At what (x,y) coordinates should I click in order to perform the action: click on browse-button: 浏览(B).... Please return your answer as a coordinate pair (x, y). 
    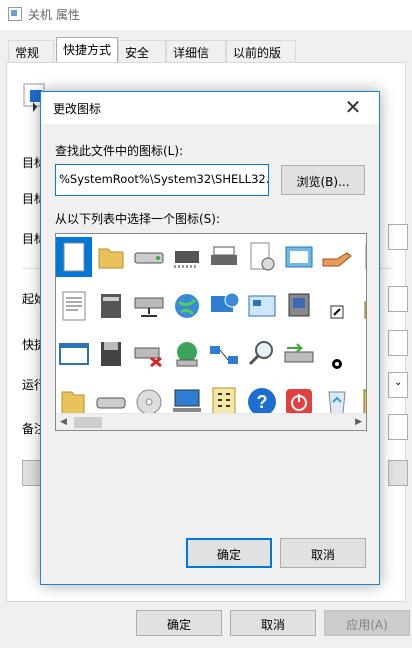
    Looking at the image, I should click on (323, 180).